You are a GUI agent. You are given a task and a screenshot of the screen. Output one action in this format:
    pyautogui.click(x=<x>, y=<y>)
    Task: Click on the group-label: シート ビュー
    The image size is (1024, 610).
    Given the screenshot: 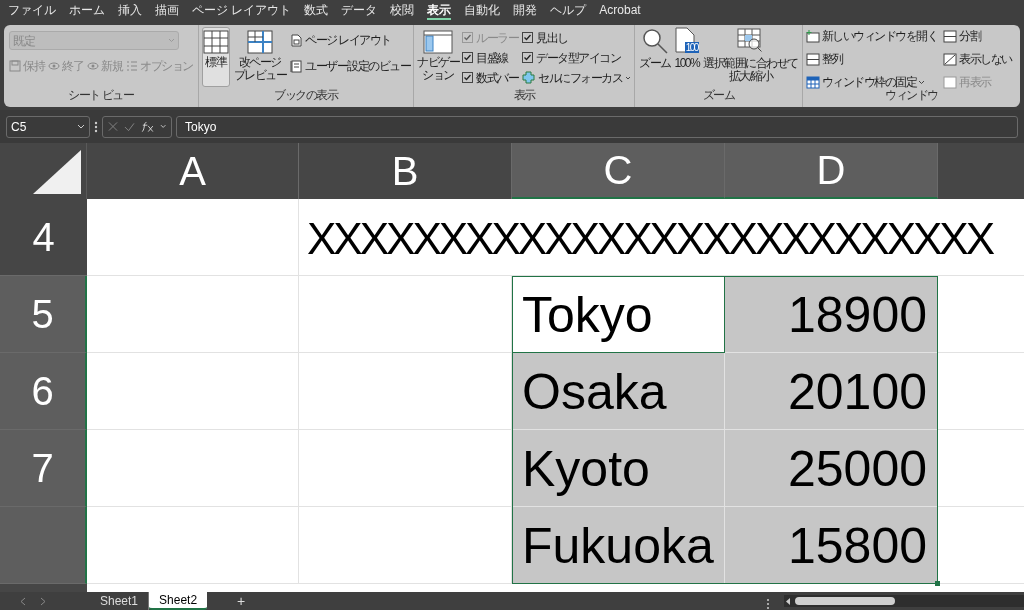 What is the action you would take?
    pyautogui.click(x=101, y=95)
    